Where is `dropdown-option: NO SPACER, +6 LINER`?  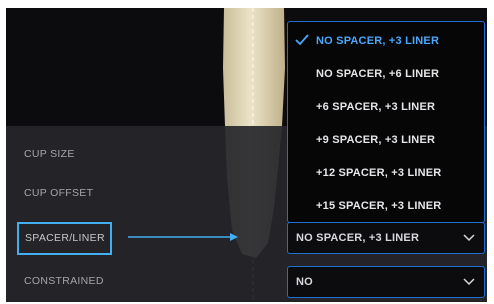 dropdown-option: NO SPACER, +6 LINER is located at coordinates (385, 74).